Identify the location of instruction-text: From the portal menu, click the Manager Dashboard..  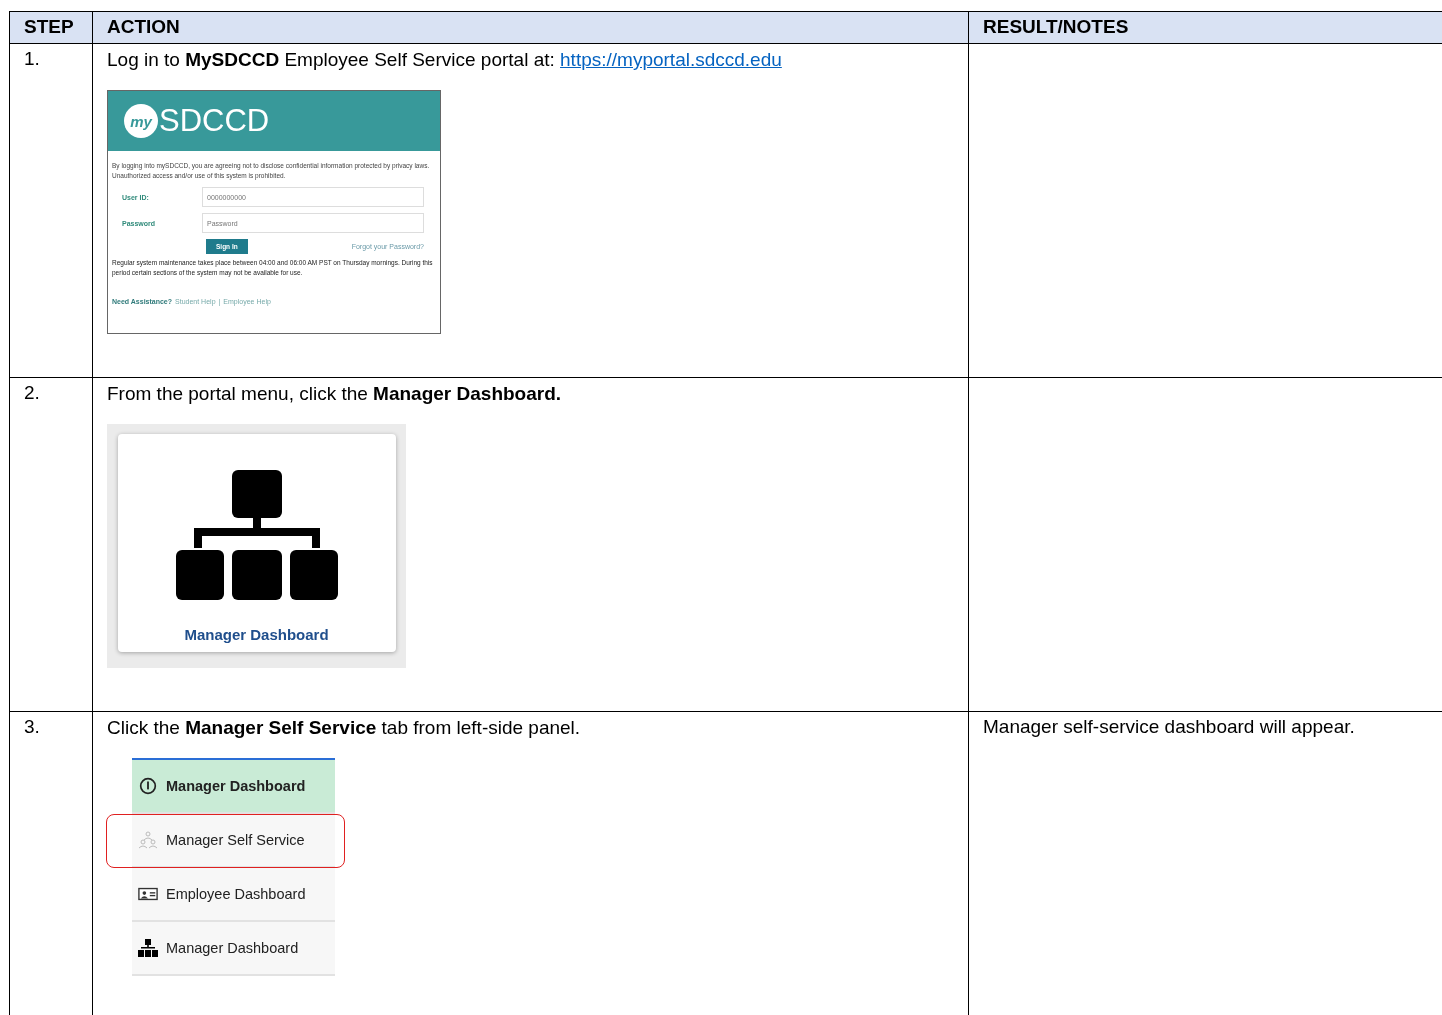
(334, 393).